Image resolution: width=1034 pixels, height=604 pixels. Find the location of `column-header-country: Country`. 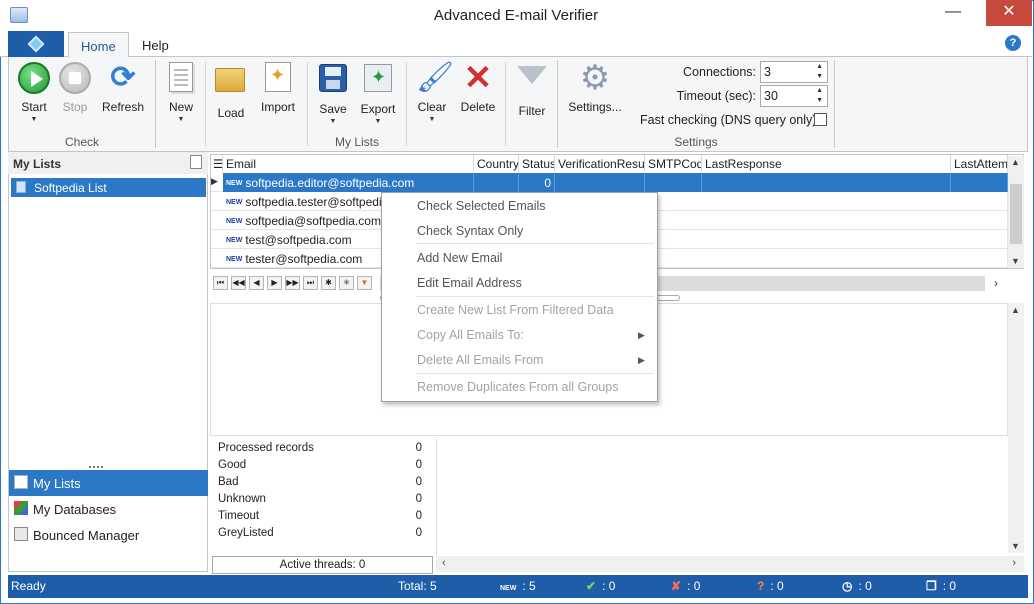

column-header-country: Country is located at coordinates (496, 164).